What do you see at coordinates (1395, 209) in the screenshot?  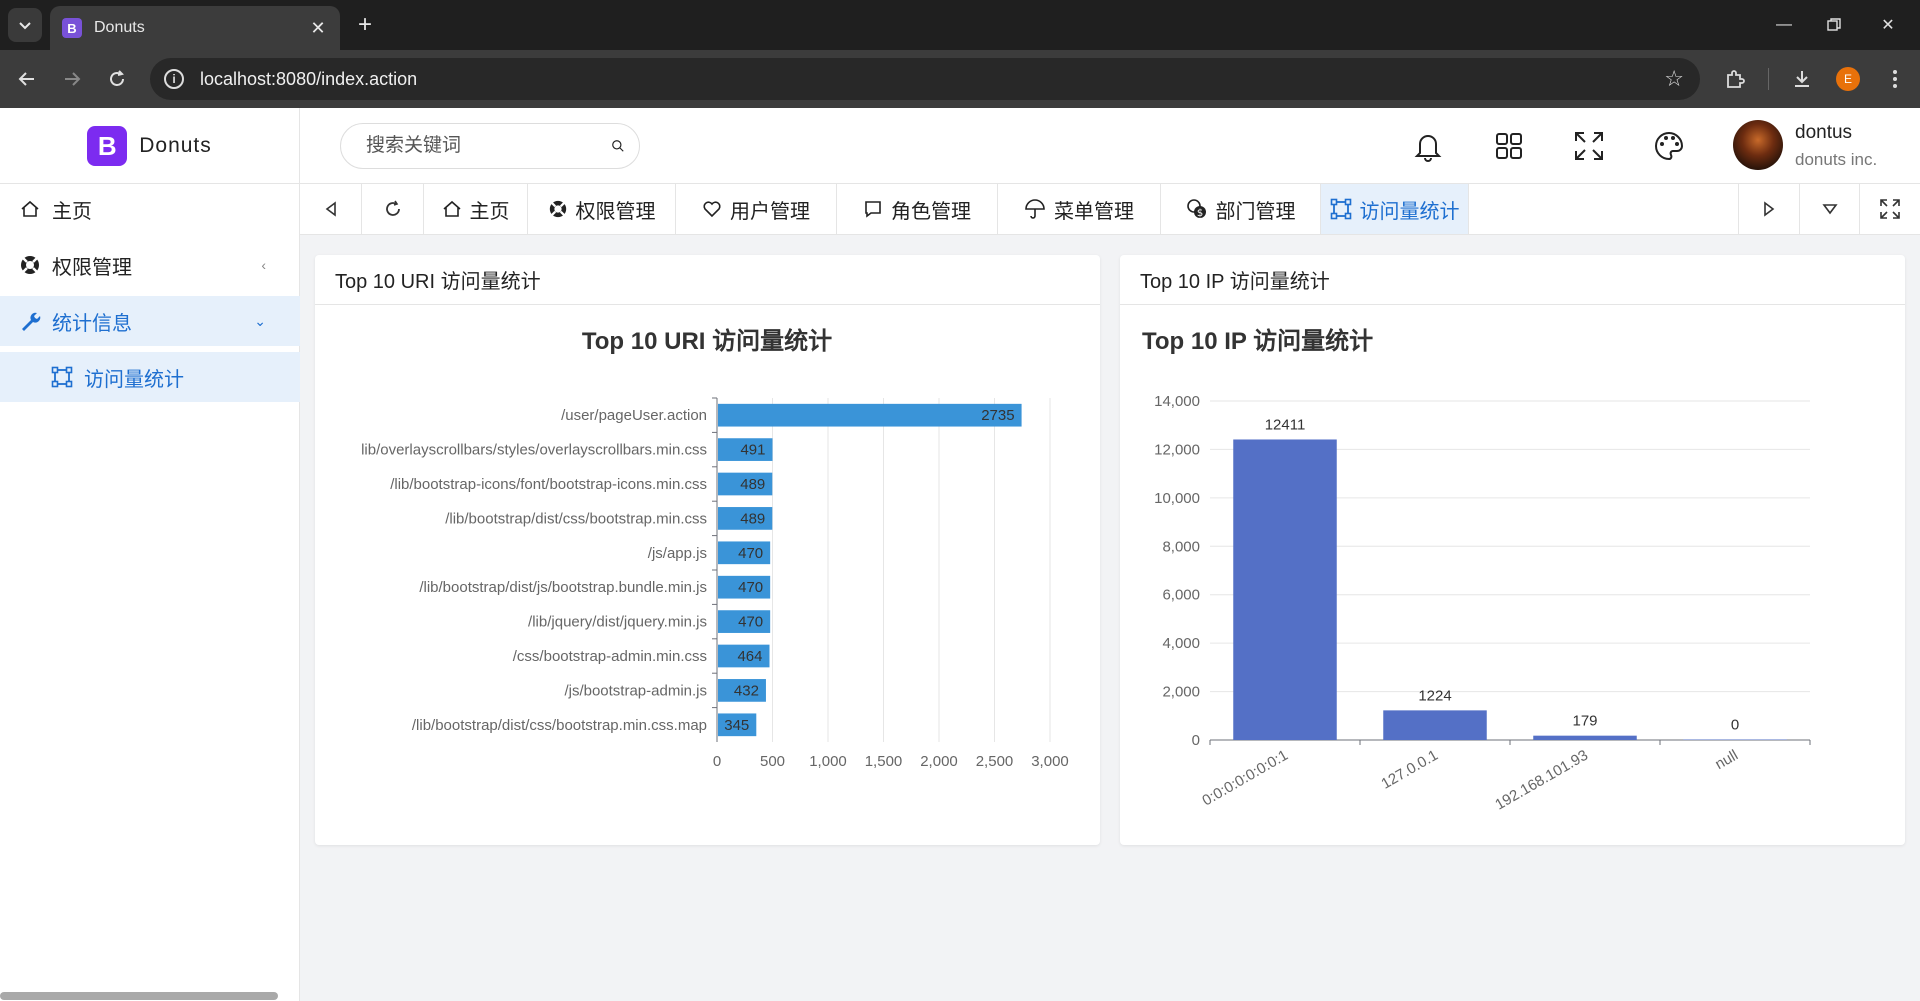 I see `tab-visit-stats: 访问量统计` at bounding box center [1395, 209].